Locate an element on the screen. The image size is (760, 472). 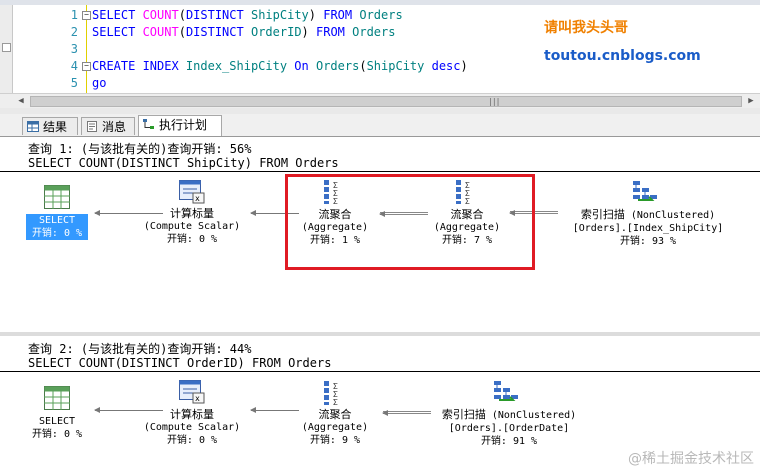
code-line: 3 is located at coordinates (76, 49).